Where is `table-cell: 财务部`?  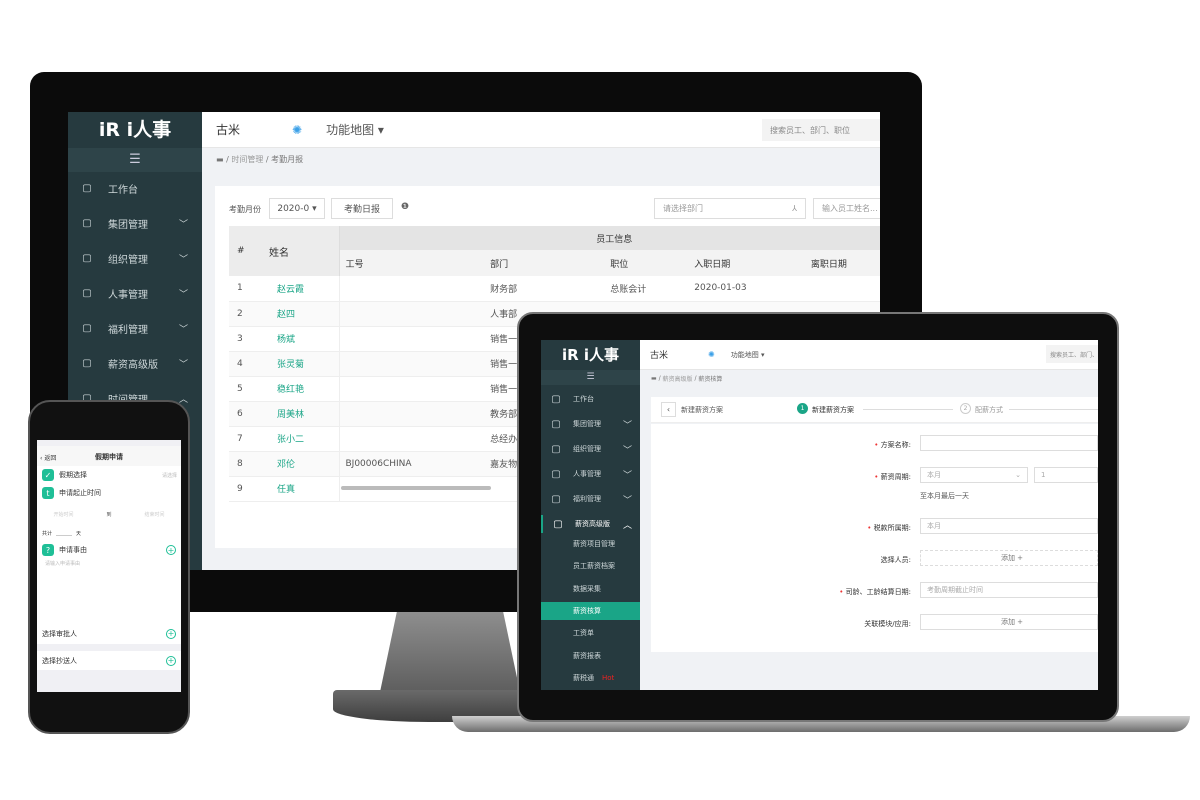
table-cell: 财务部 is located at coordinates (504, 289).